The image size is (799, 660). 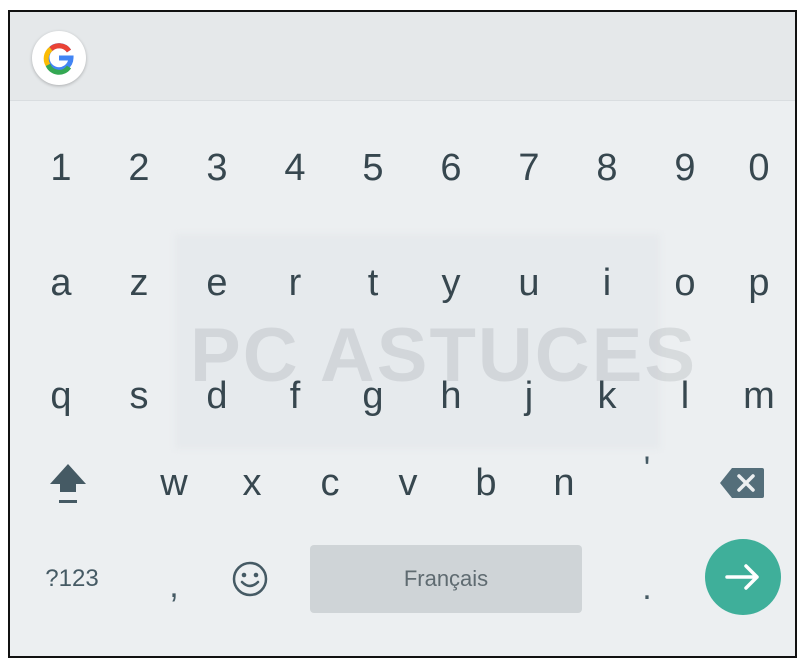 I want to click on key-t: t, so click(x=373, y=283).